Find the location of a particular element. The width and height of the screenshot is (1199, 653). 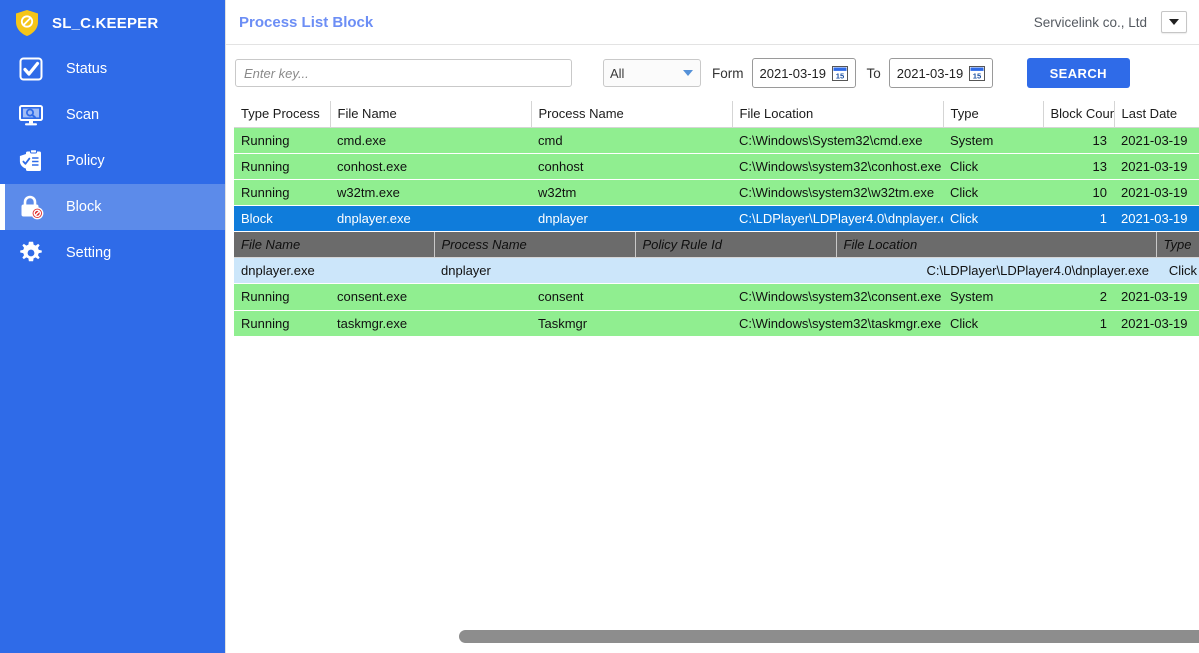

horizontal-scrollbar is located at coordinates (829, 637).